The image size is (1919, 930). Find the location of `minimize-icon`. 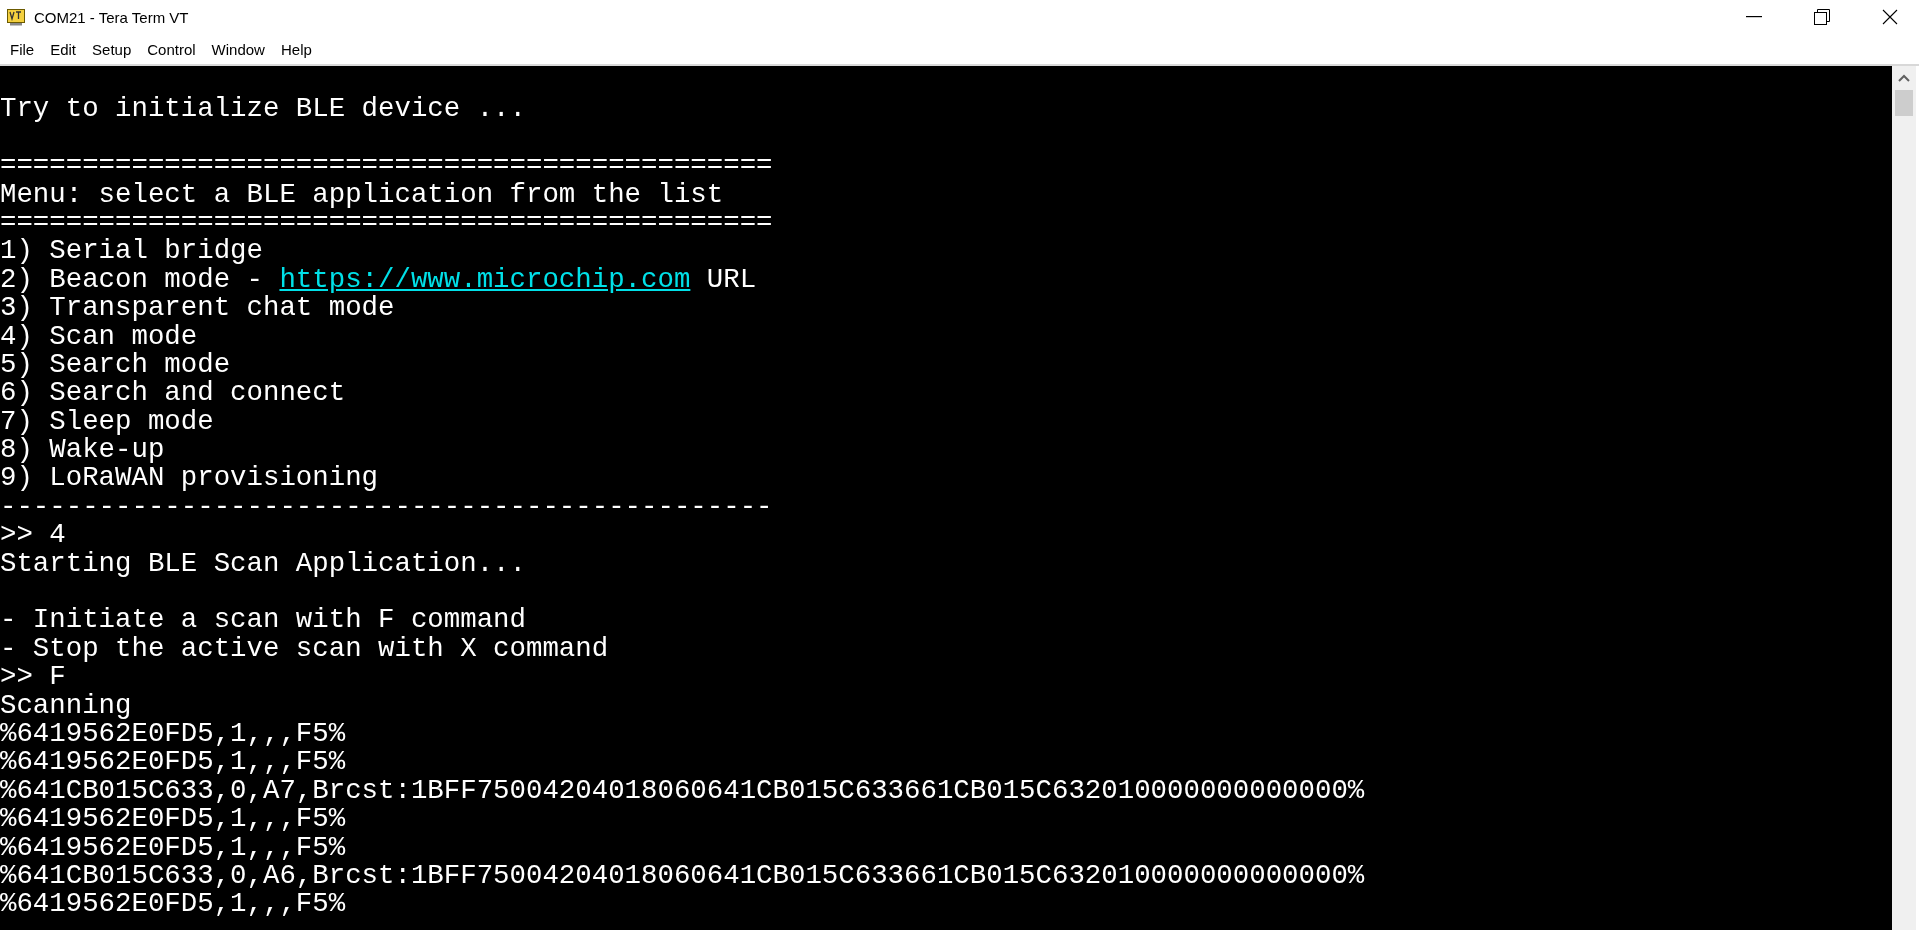

minimize-icon is located at coordinates (1754, 17).